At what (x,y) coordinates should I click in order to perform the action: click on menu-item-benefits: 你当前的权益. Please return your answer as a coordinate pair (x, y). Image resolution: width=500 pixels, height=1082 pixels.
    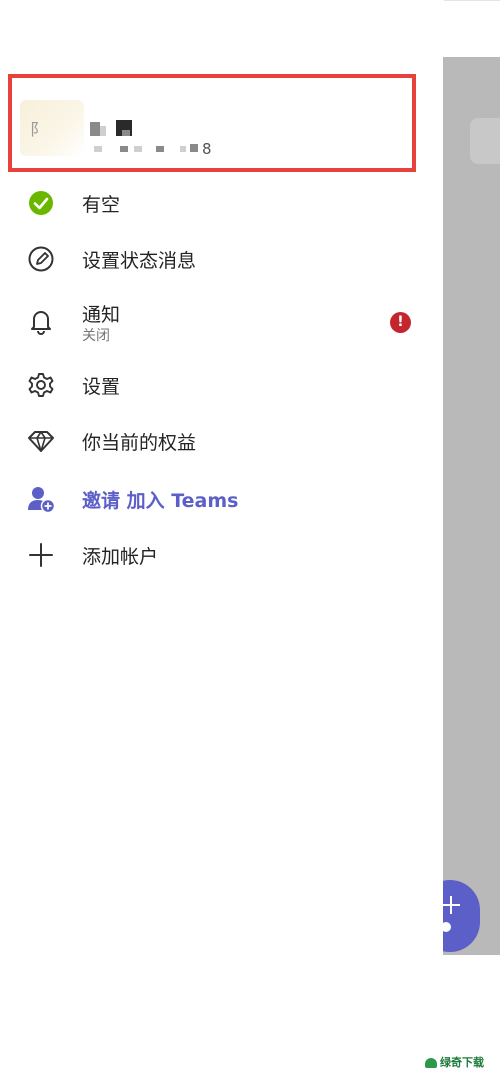
    Looking at the image, I should click on (221, 440).